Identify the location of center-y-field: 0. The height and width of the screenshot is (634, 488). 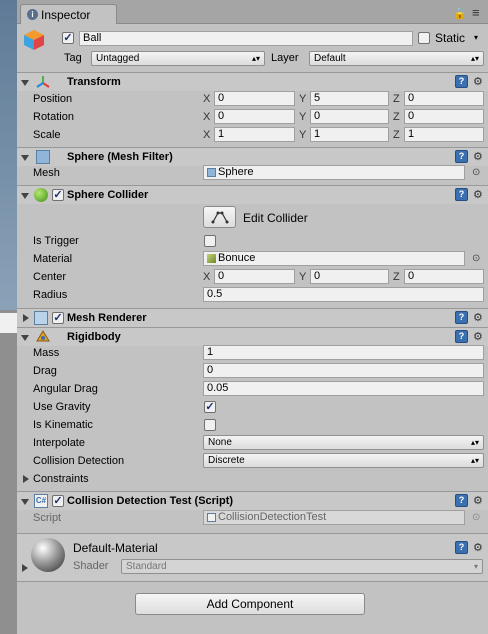
(349, 276).